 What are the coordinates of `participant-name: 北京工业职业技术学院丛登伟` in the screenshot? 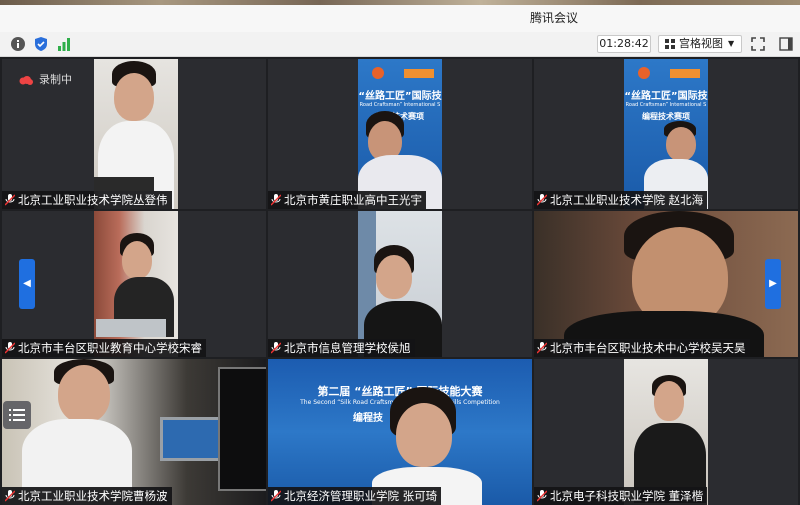 It's located at (87, 200).